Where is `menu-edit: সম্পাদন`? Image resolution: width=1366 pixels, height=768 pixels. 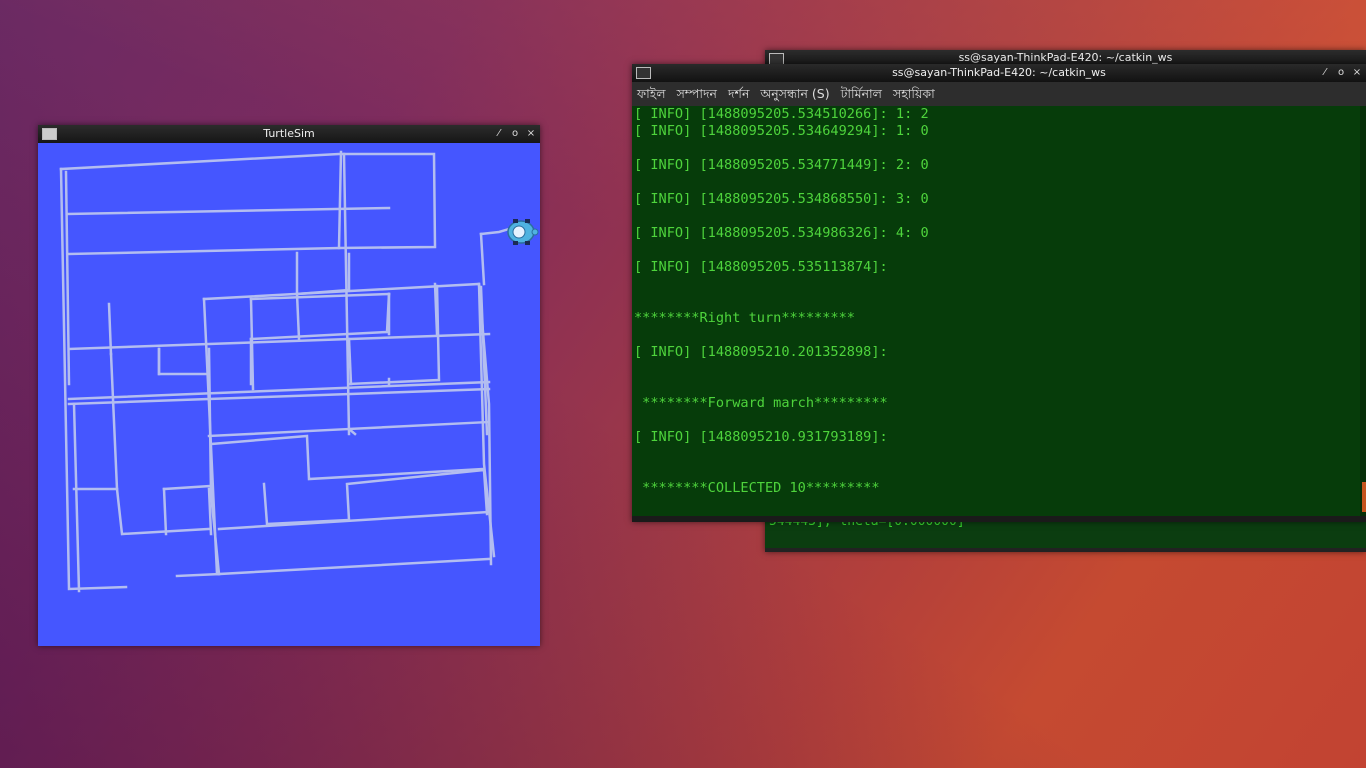
menu-edit: সম্পাদন is located at coordinates (697, 94).